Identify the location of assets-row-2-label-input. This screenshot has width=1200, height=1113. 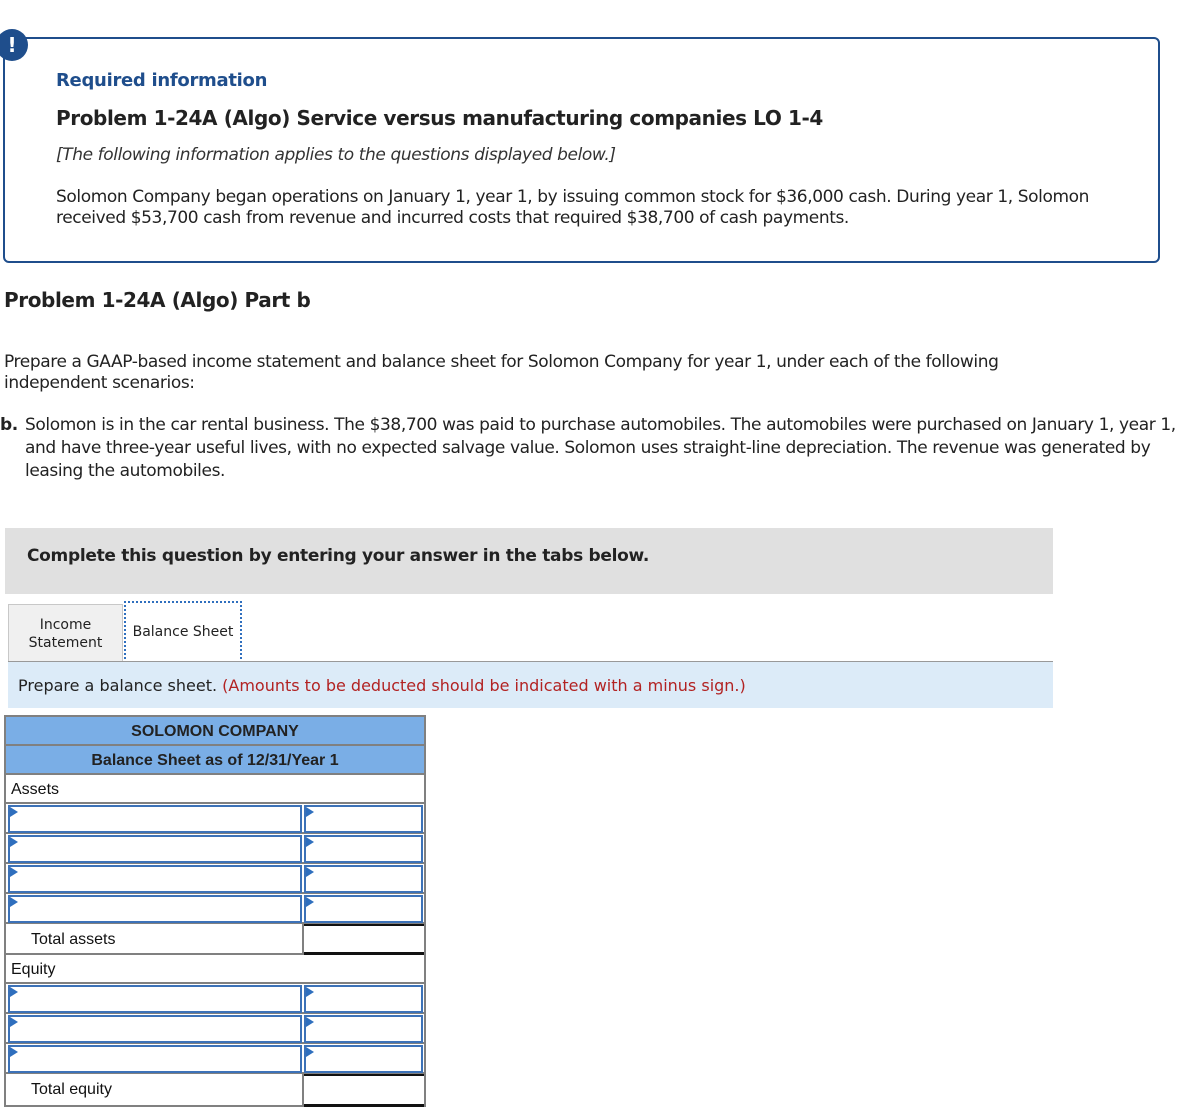
(155, 849).